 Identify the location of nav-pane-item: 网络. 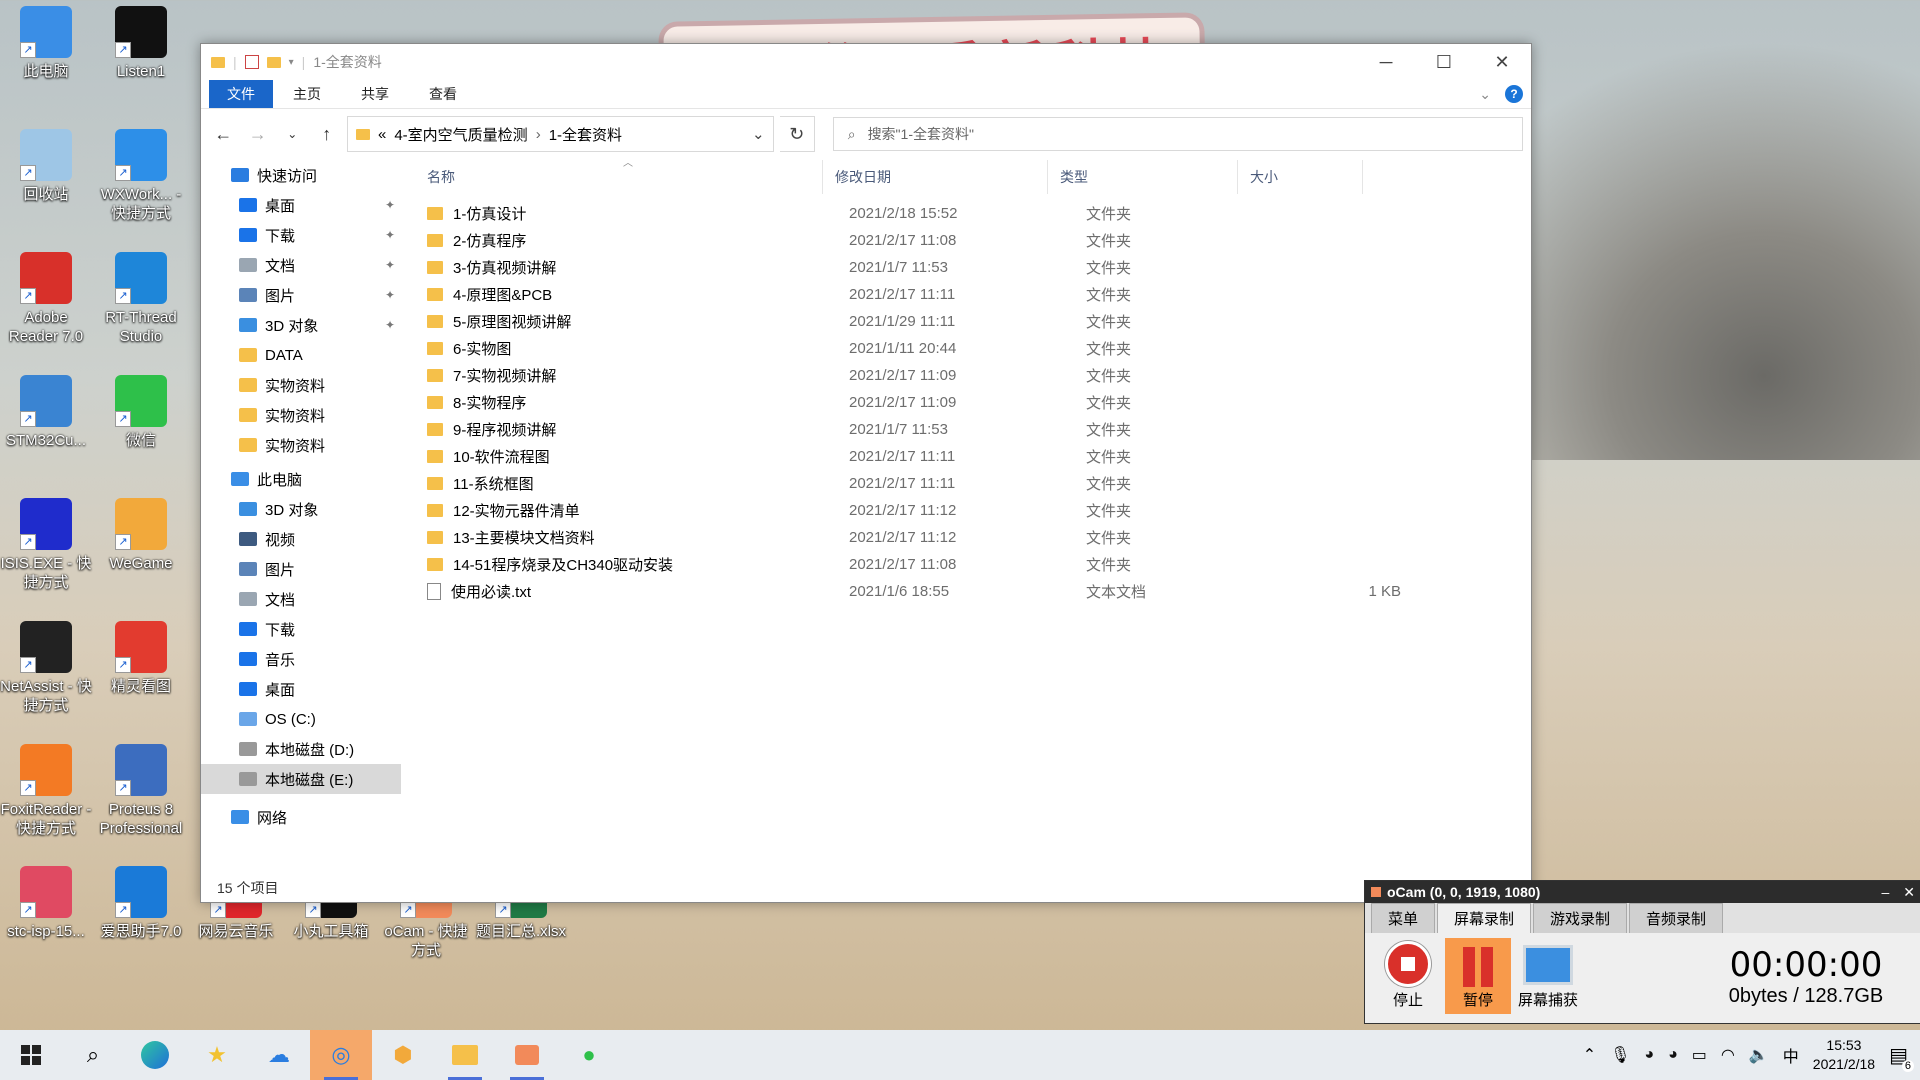
(301, 817).